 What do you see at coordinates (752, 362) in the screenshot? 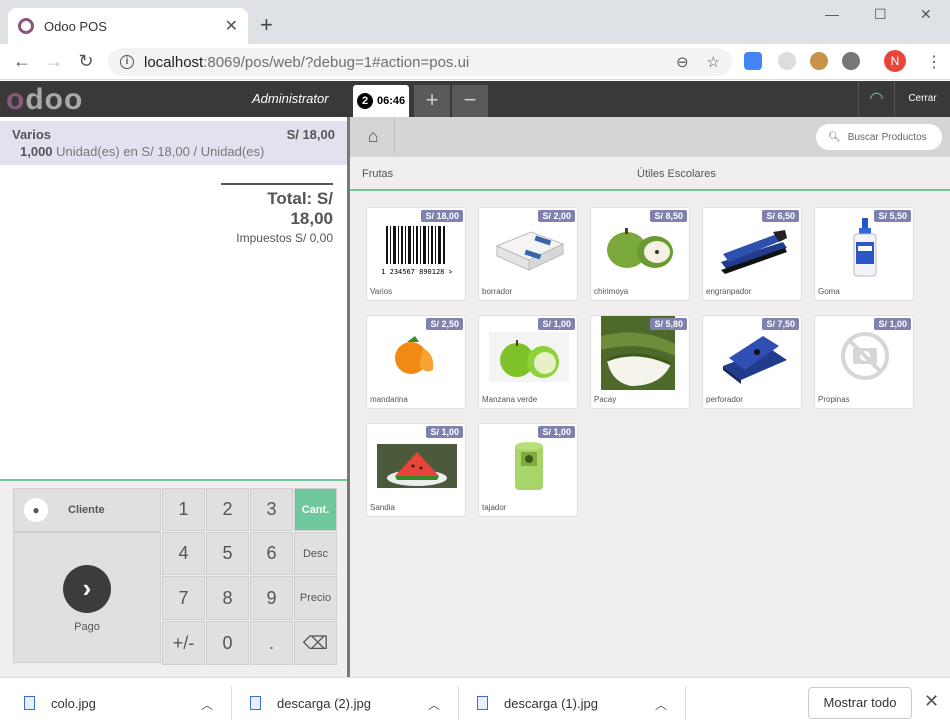
I see `product-card: S/ 7,50 perforador` at bounding box center [752, 362].